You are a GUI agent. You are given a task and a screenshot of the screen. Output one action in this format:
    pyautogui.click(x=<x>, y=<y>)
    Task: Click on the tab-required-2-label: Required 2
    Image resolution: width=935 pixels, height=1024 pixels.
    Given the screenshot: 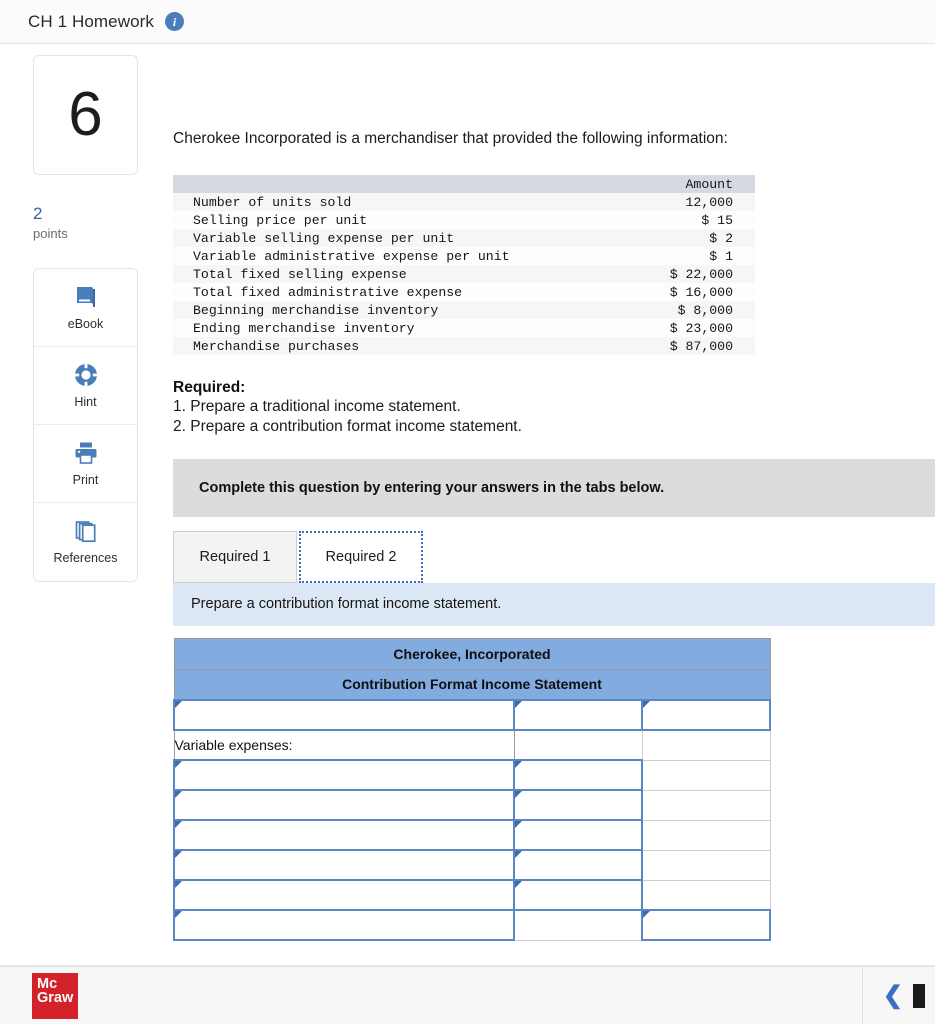 What is the action you would take?
    pyautogui.click(x=361, y=556)
    